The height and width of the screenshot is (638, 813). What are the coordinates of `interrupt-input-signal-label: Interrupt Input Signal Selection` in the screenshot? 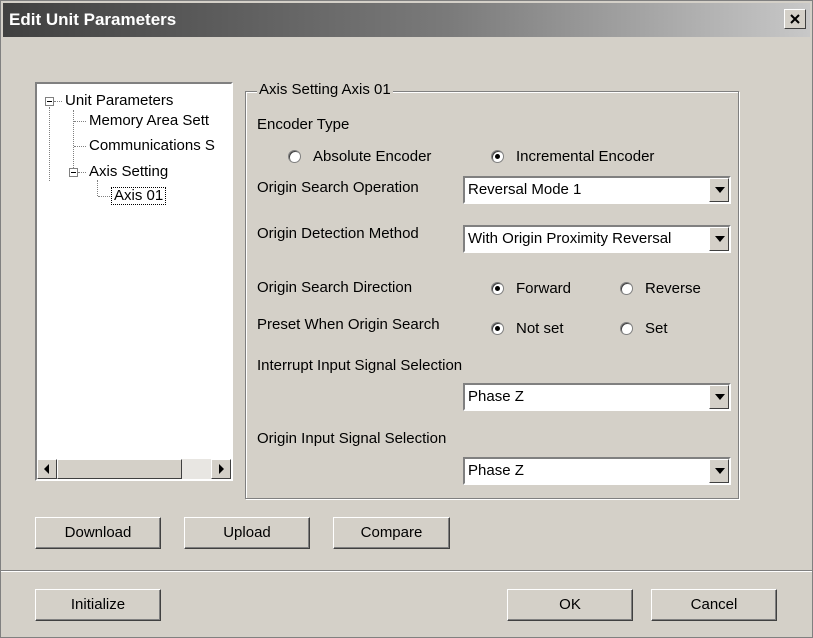 It's located at (360, 365).